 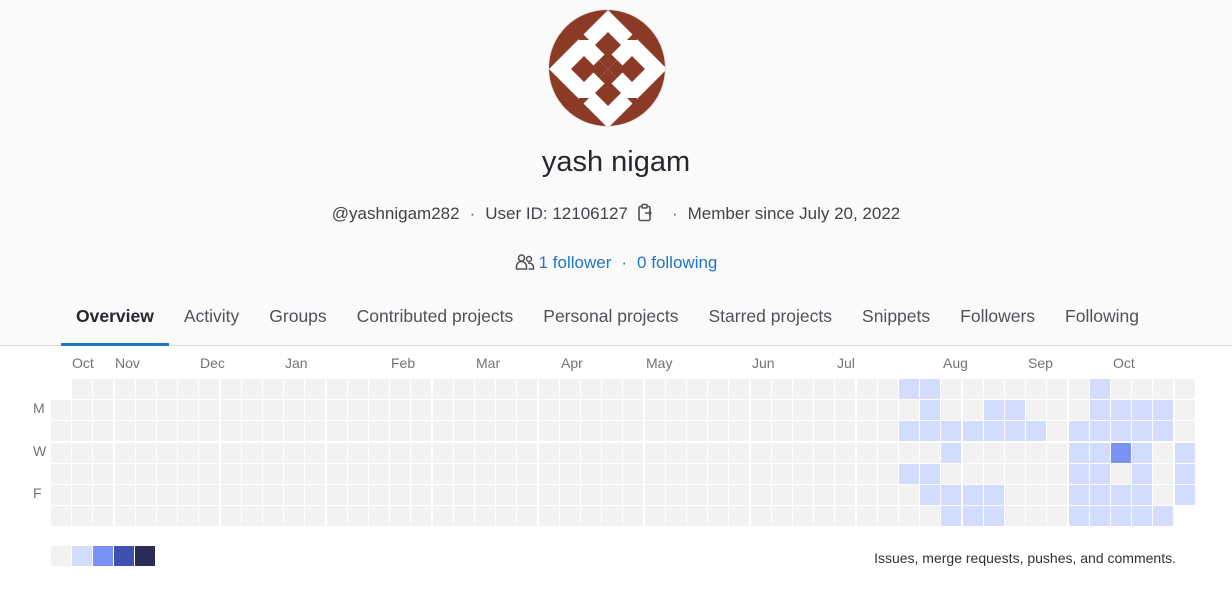 What do you see at coordinates (607, 68) in the screenshot?
I see `user-avatar` at bounding box center [607, 68].